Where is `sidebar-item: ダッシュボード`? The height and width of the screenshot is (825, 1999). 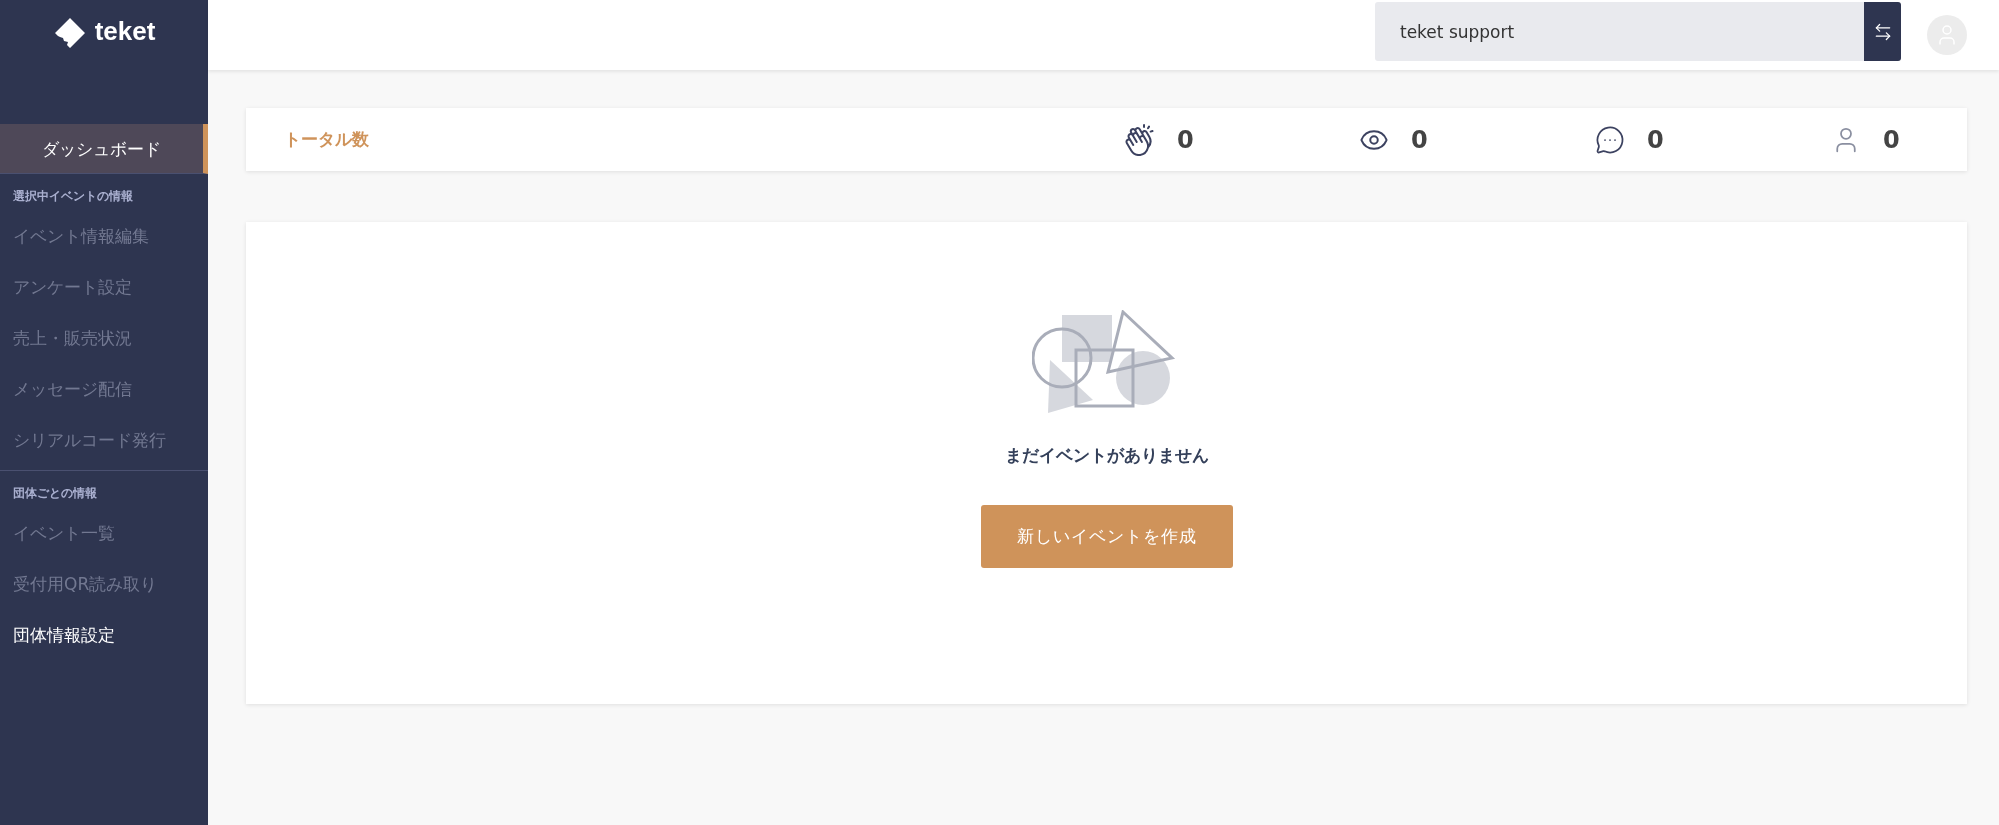 sidebar-item: ダッシュボード is located at coordinates (104, 149).